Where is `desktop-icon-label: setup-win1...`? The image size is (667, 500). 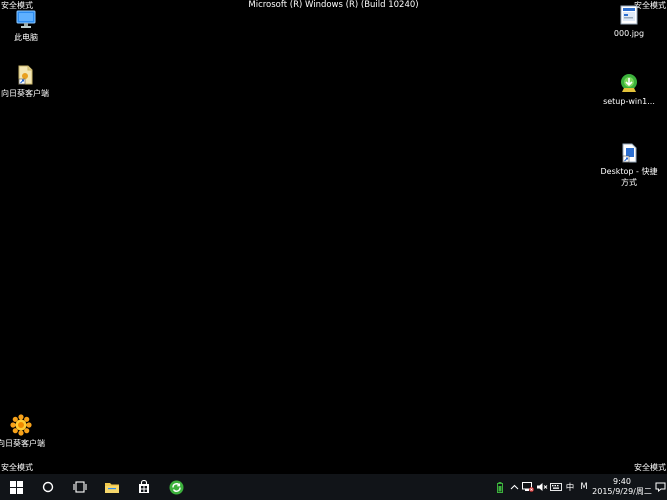
desktop-icon-label: setup-win1... is located at coordinates (629, 101).